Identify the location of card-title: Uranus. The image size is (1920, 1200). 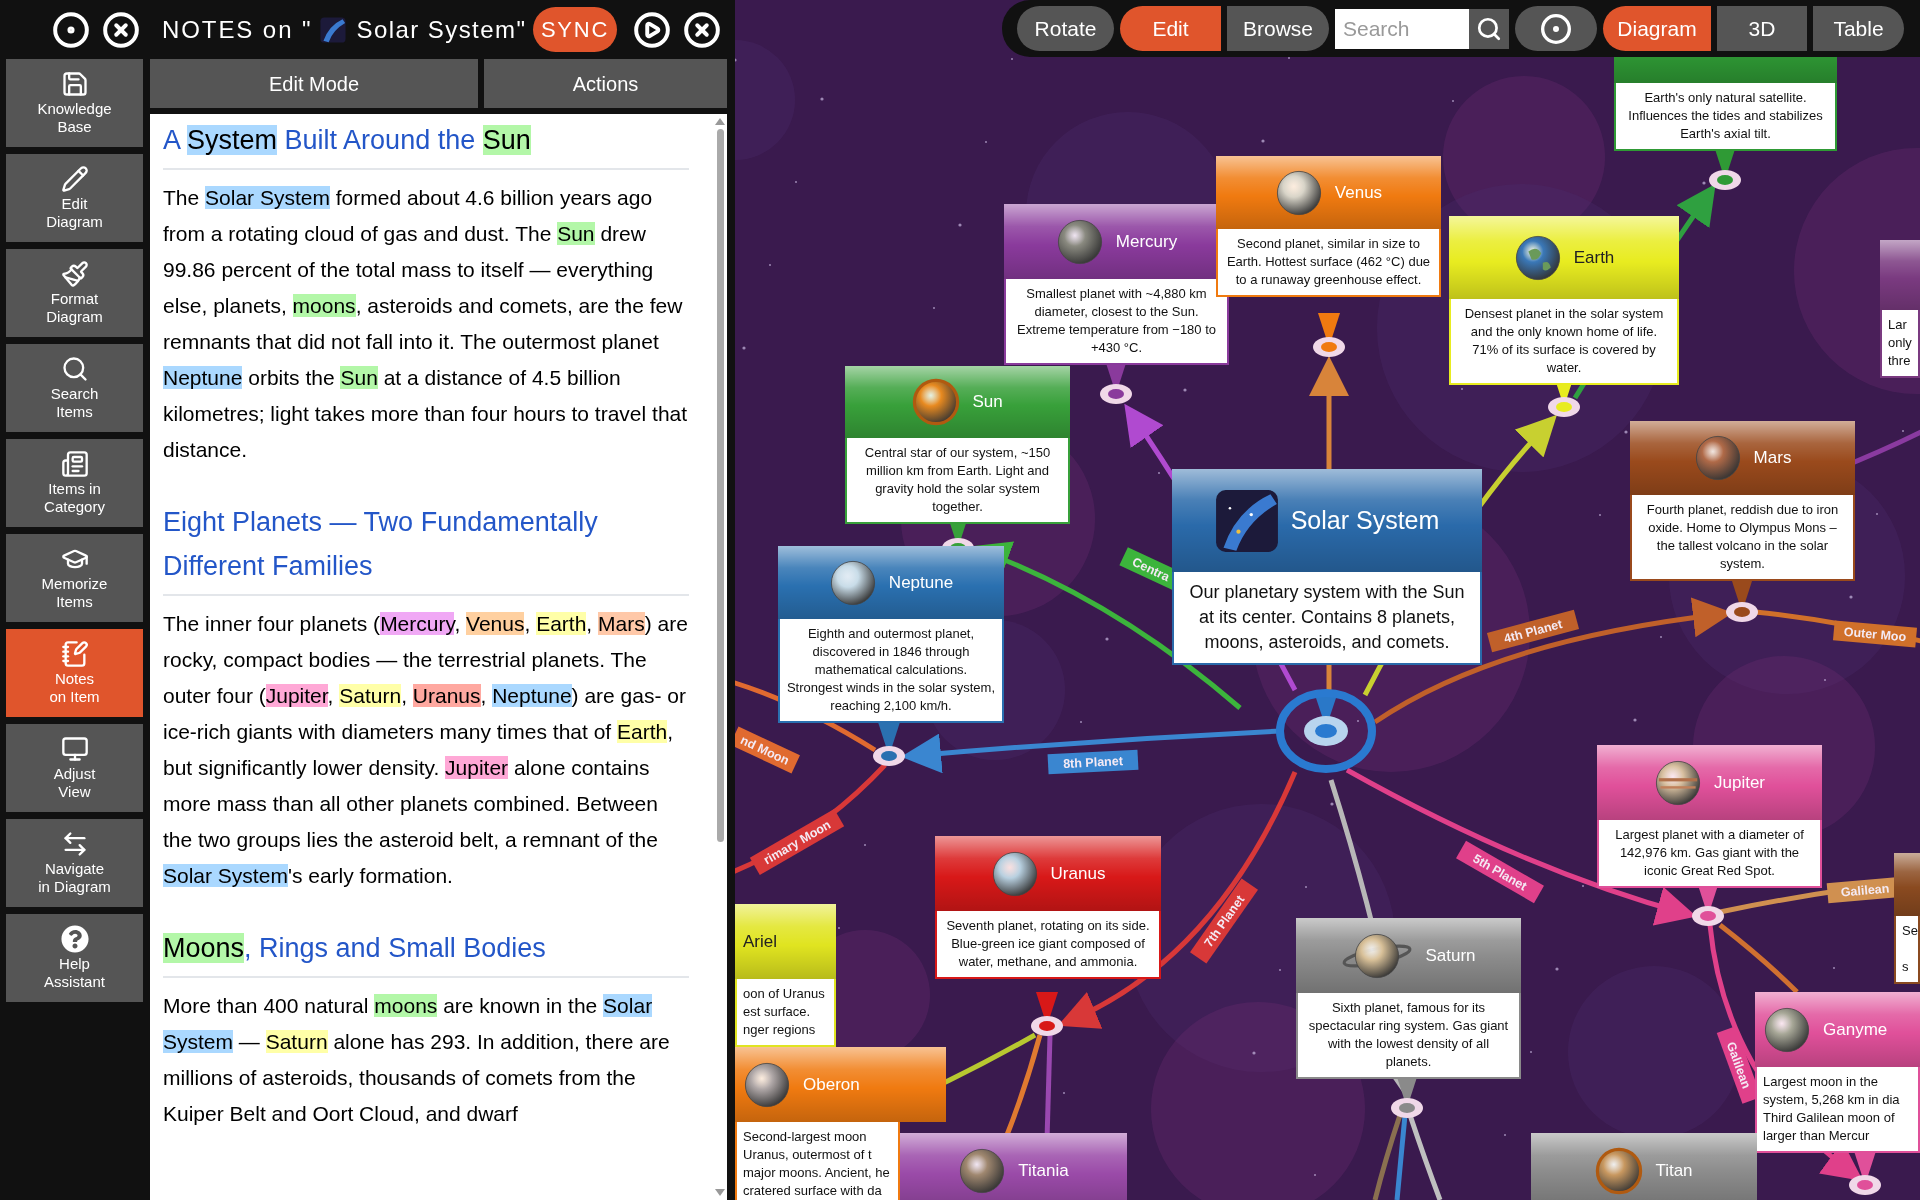
(1078, 873).